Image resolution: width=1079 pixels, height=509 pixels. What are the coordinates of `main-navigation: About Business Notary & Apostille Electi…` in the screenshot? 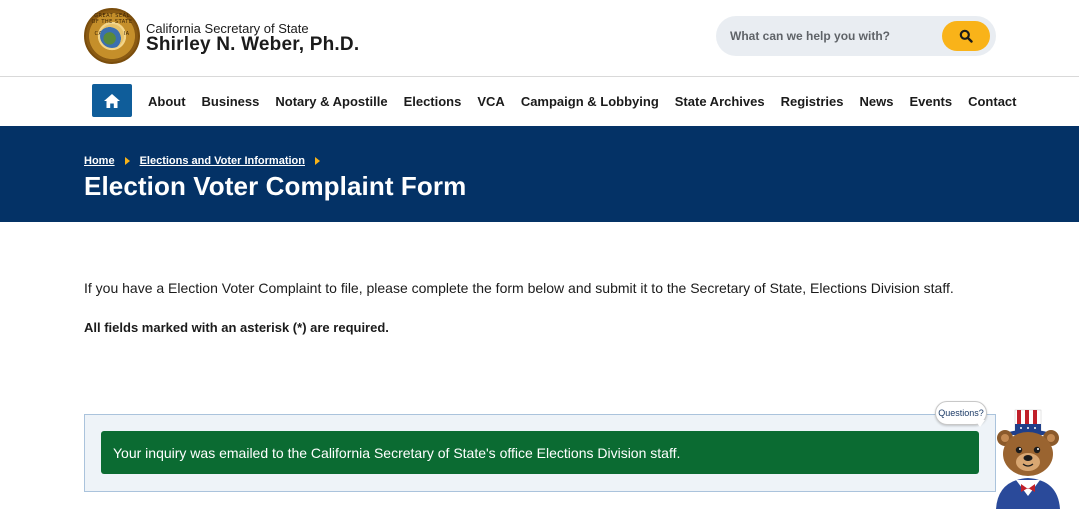 It's located at (539, 101).